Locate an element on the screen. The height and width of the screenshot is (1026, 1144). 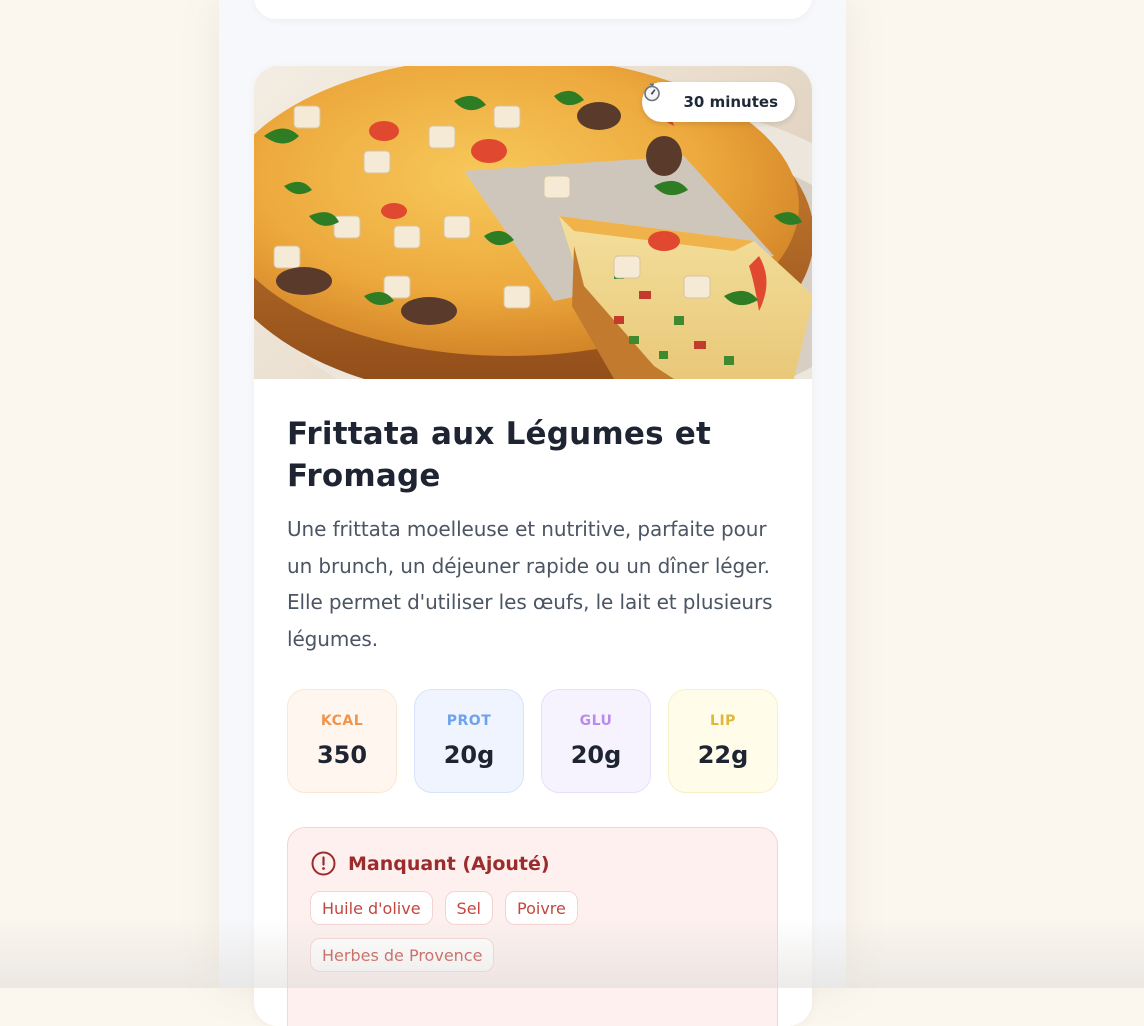
ingredient-chip: Sel is located at coordinates (469, 908).